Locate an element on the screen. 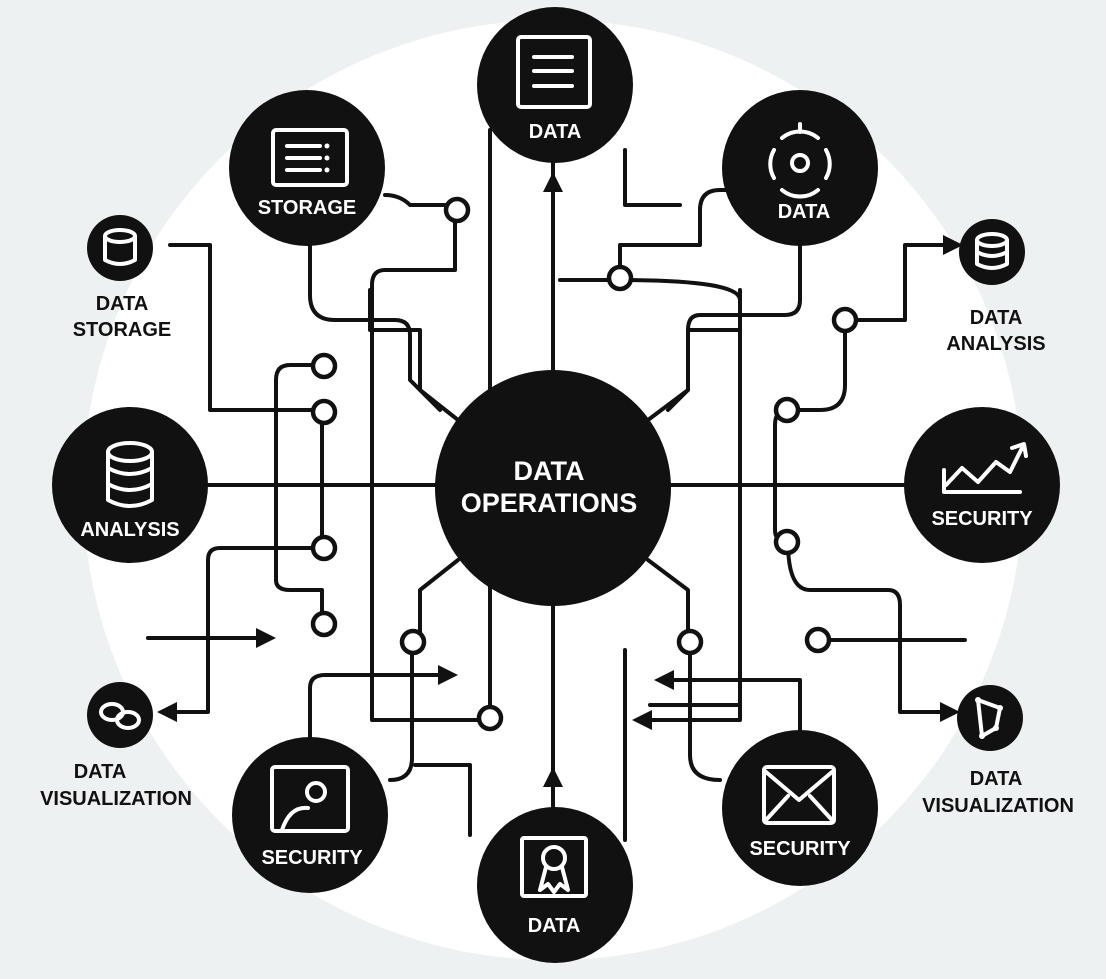 The image size is (1106, 979). label-data-analysis-line2: ANALYSIS is located at coordinates (995, 344).